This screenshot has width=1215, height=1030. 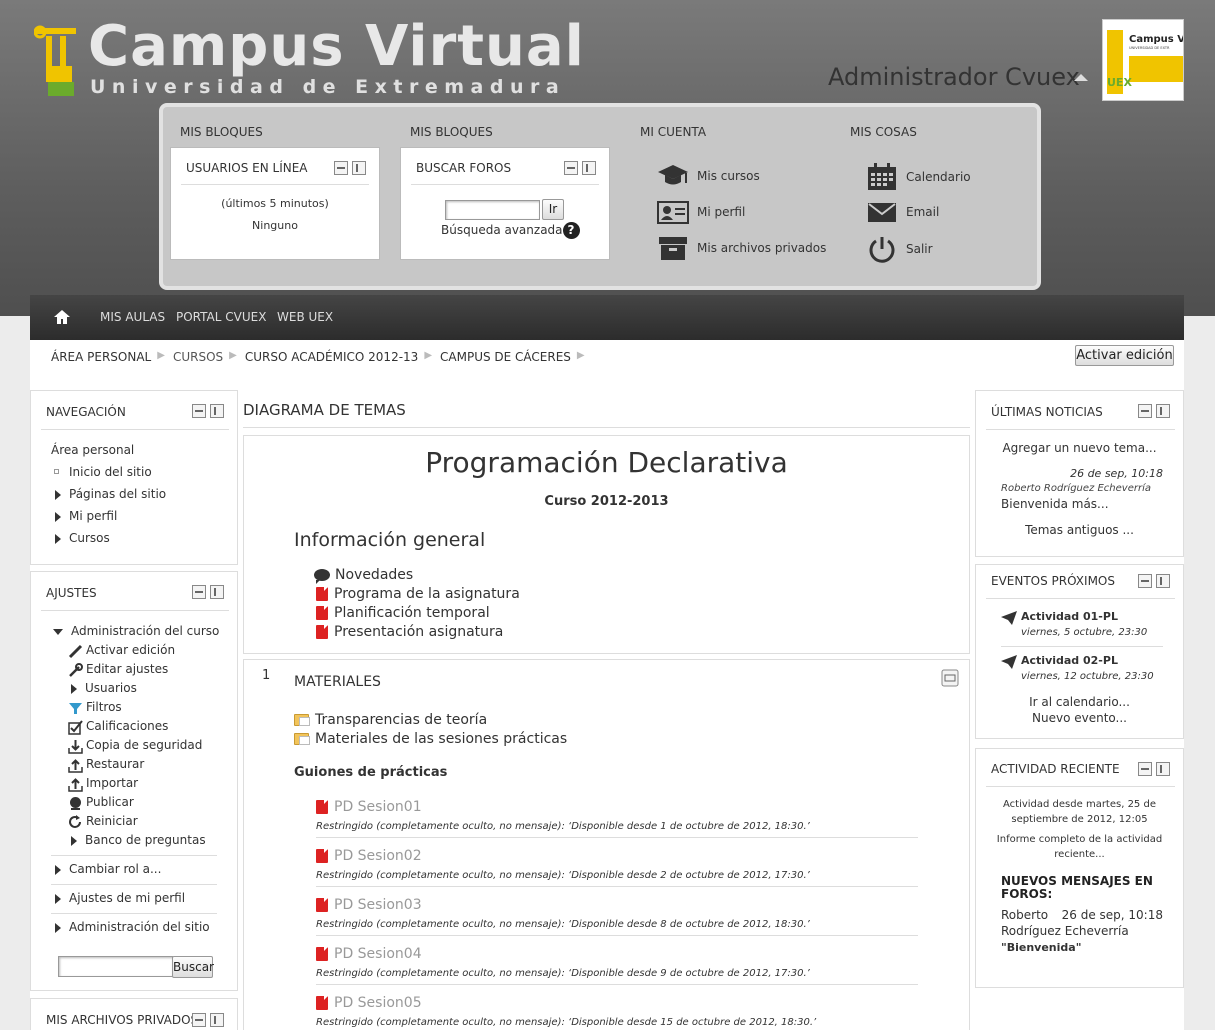 What do you see at coordinates (322, 1003) in the screenshot?
I see `pdf-icon` at bounding box center [322, 1003].